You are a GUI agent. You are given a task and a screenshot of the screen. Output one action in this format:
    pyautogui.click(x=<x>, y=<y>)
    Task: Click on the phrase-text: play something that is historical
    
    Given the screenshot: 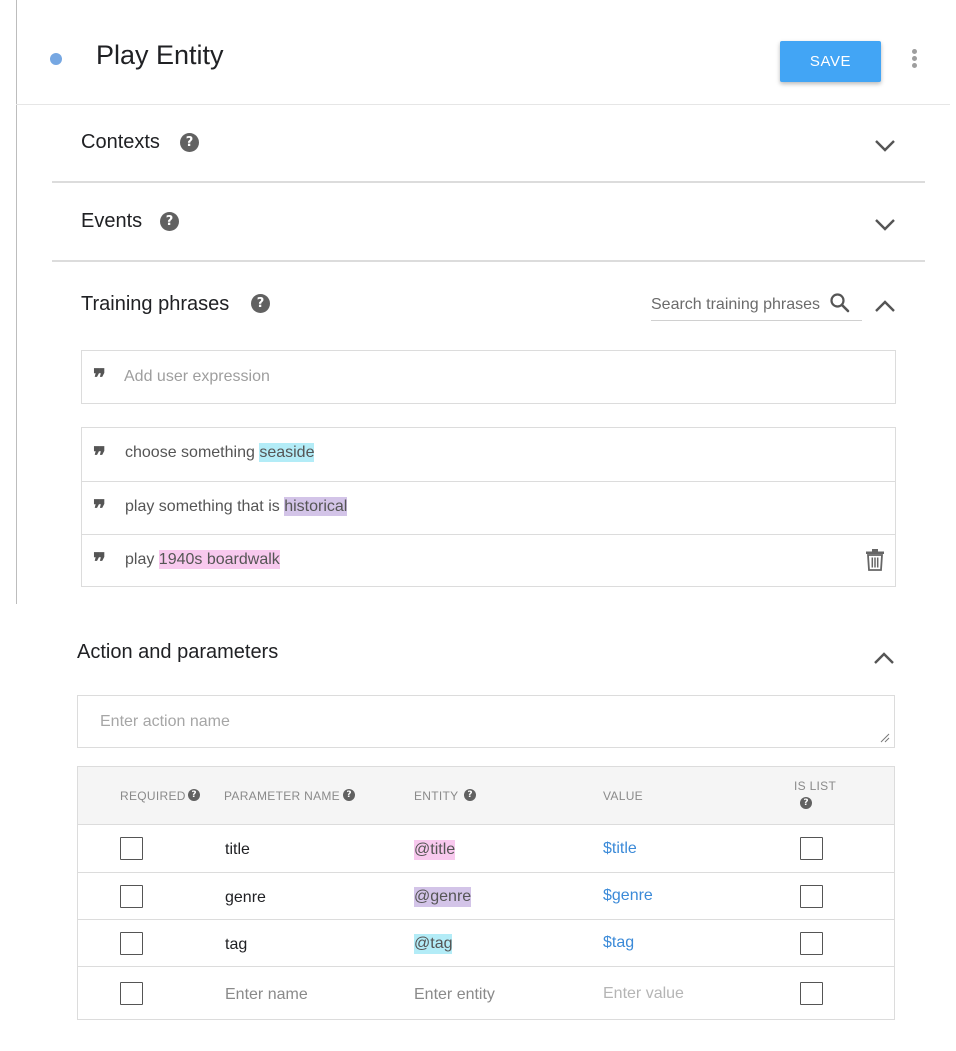 What is the action you would take?
    pyautogui.click(x=236, y=506)
    